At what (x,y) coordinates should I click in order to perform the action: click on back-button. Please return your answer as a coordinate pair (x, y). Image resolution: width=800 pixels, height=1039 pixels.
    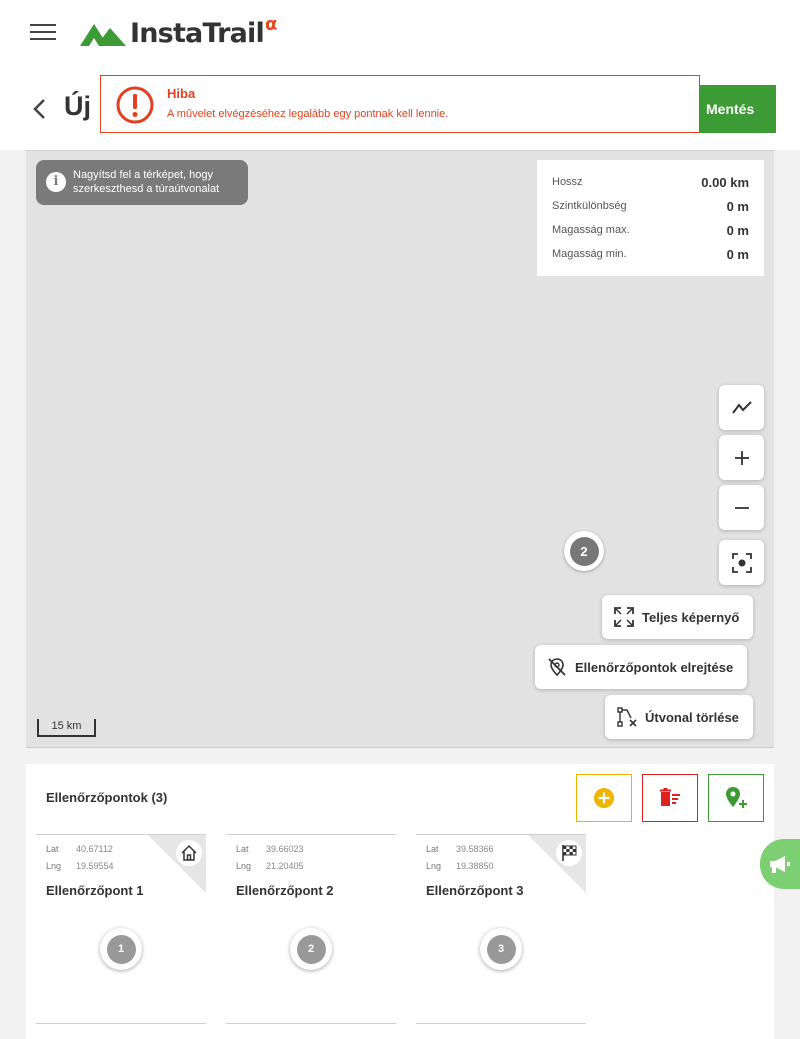
    Looking at the image, I should click on (39, 109).